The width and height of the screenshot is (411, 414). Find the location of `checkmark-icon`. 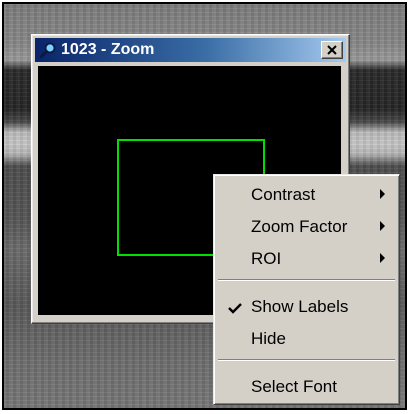

checkmark-icon is located at coordinates (235, 309).